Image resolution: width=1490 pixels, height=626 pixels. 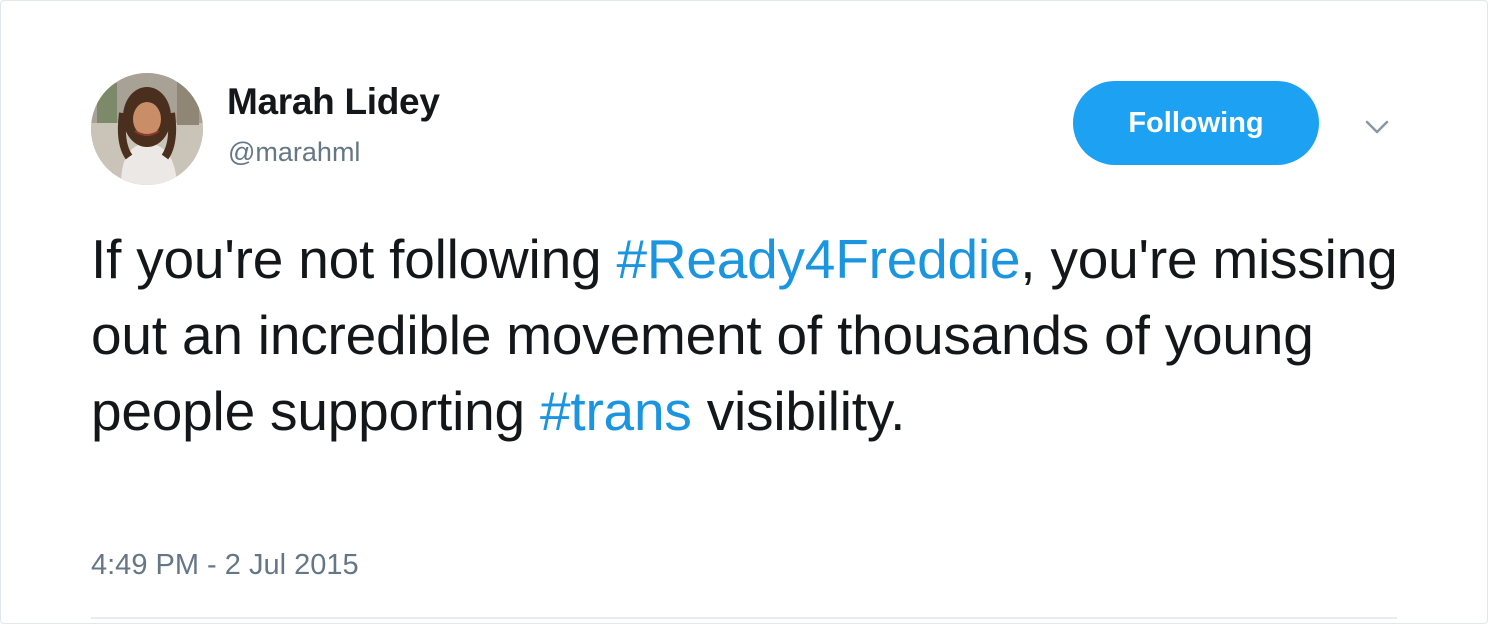 I want to click on tweet-text-segment: If you're not following, so click(x=354, y=259).